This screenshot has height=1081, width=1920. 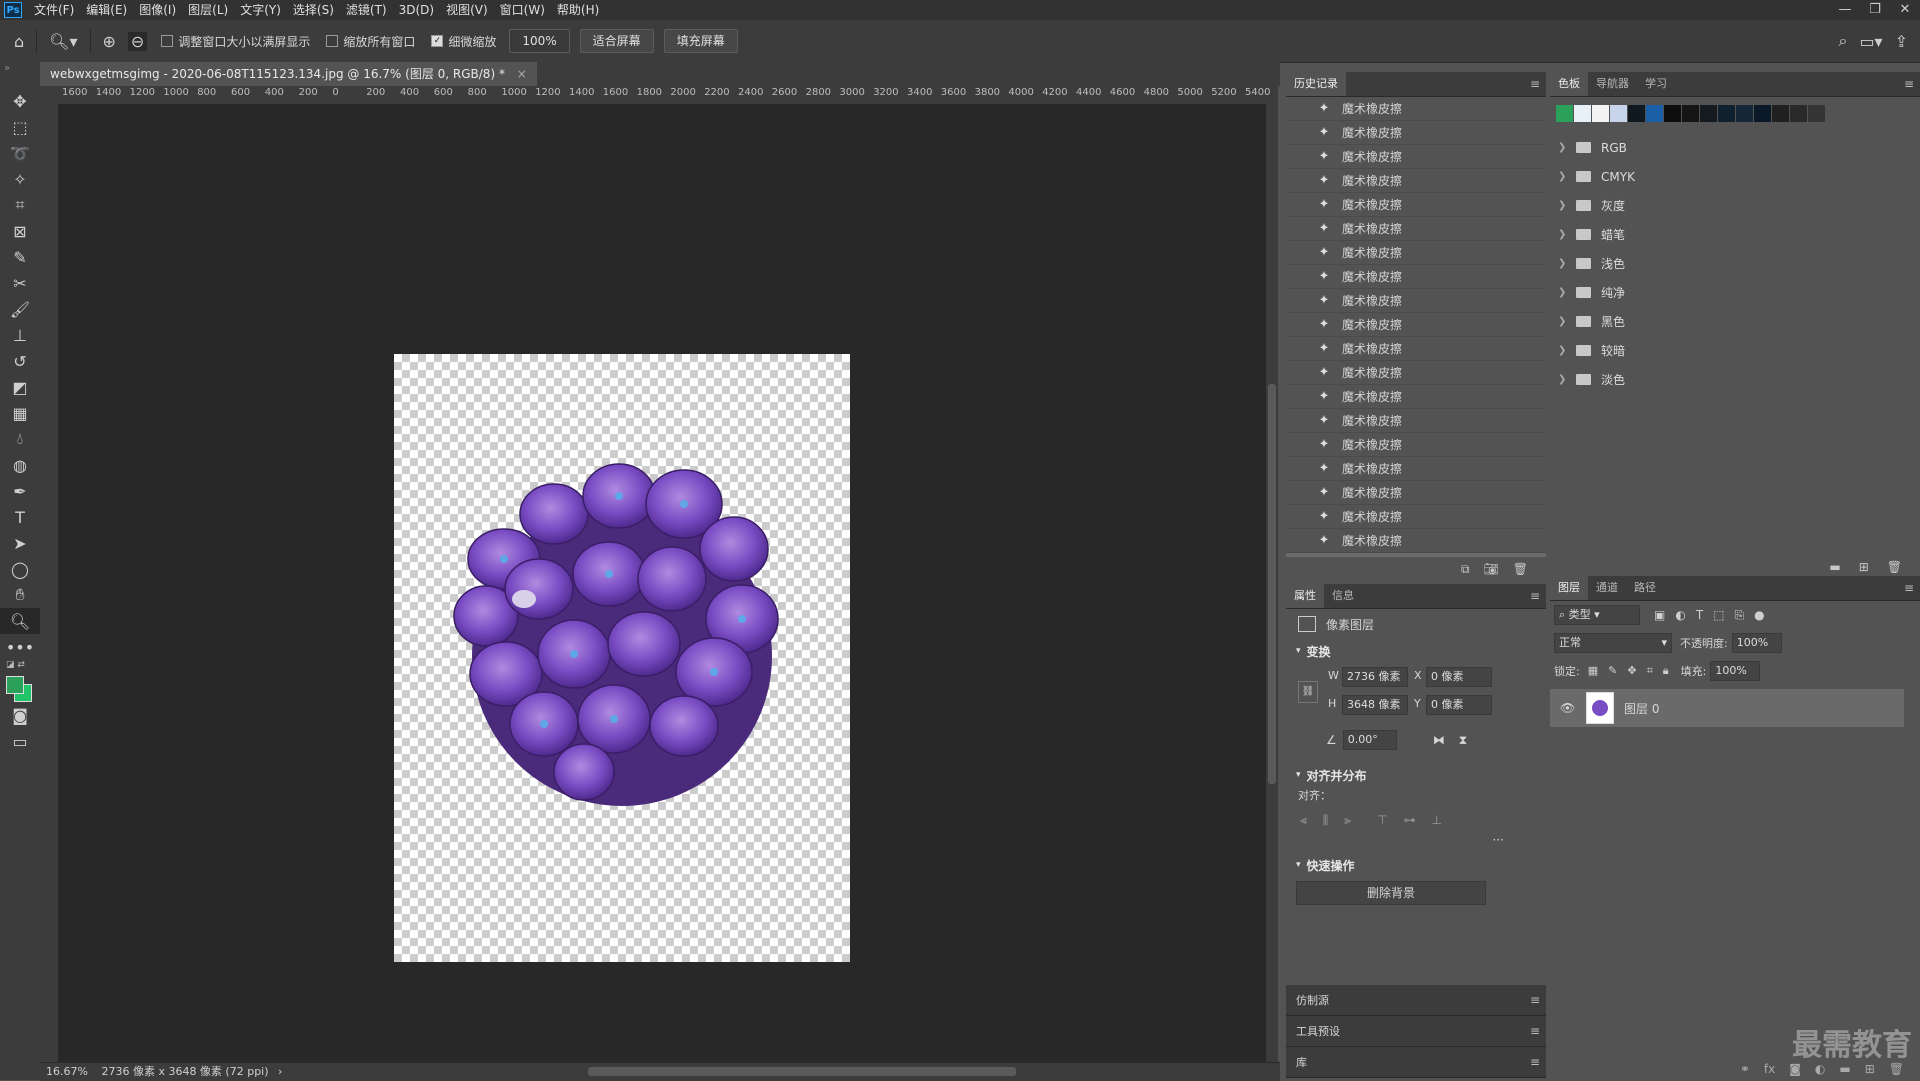 What do you see at coordinates (1905, 10) in the screenshot?
I see `close-window-button: ✕` at bounding box center [1905, 10].